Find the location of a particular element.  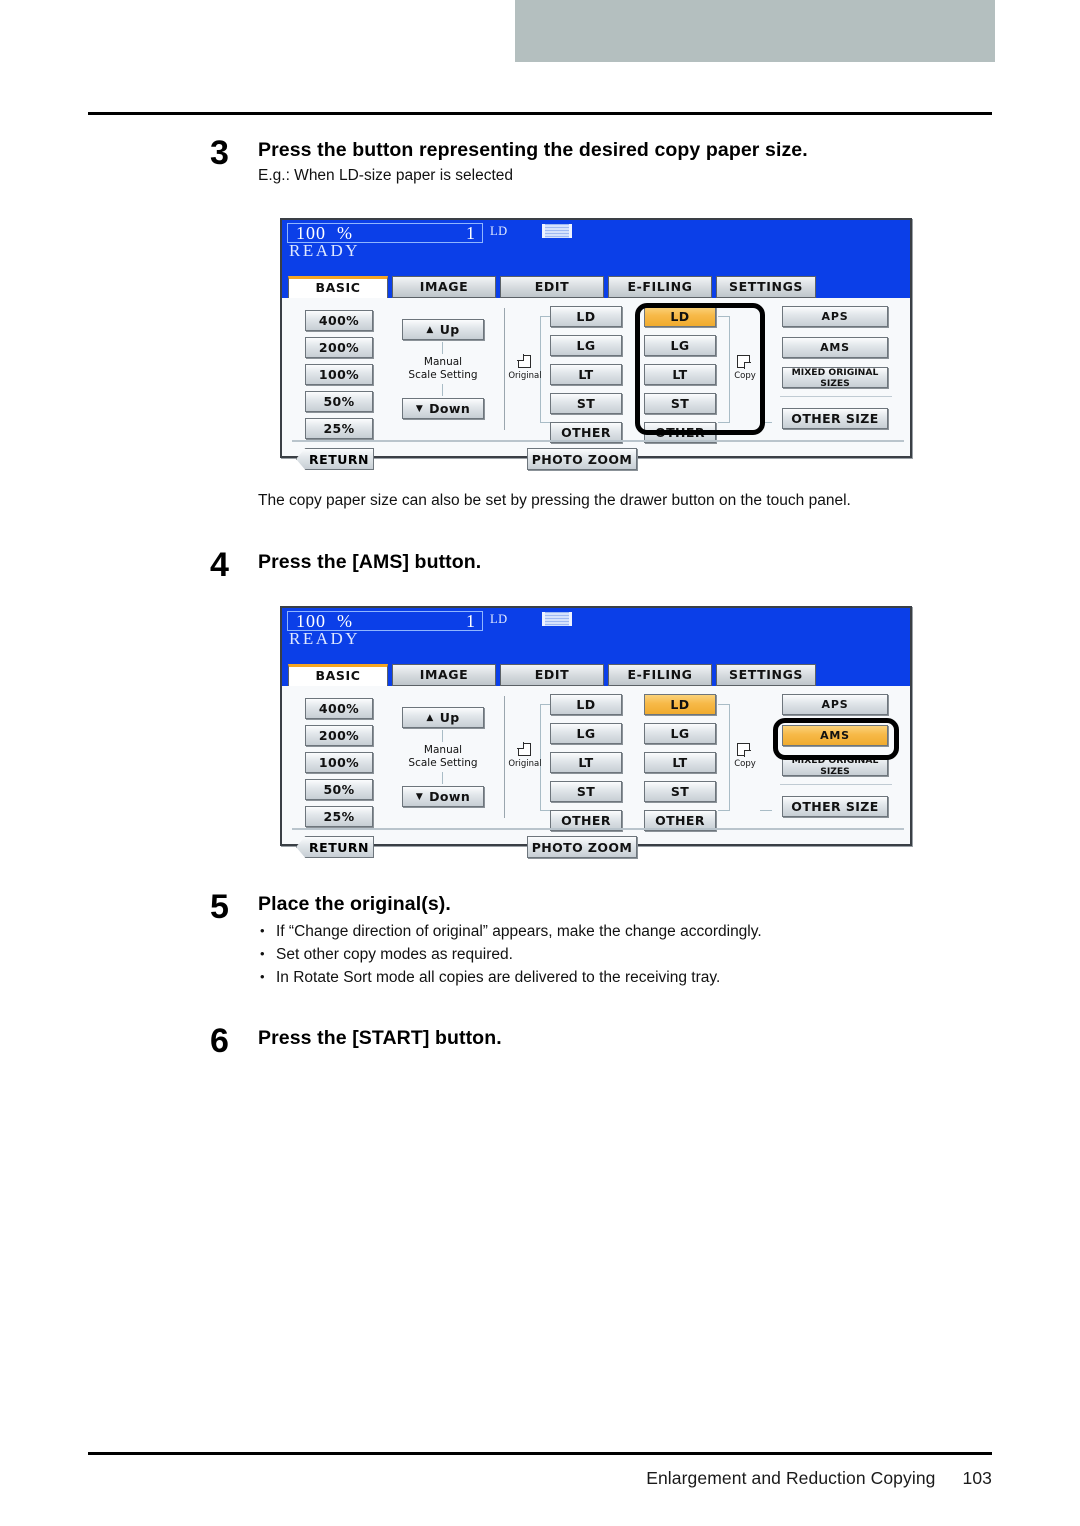

step-4-title: Press the [AMS] button. is located at coordinates (370, 562).